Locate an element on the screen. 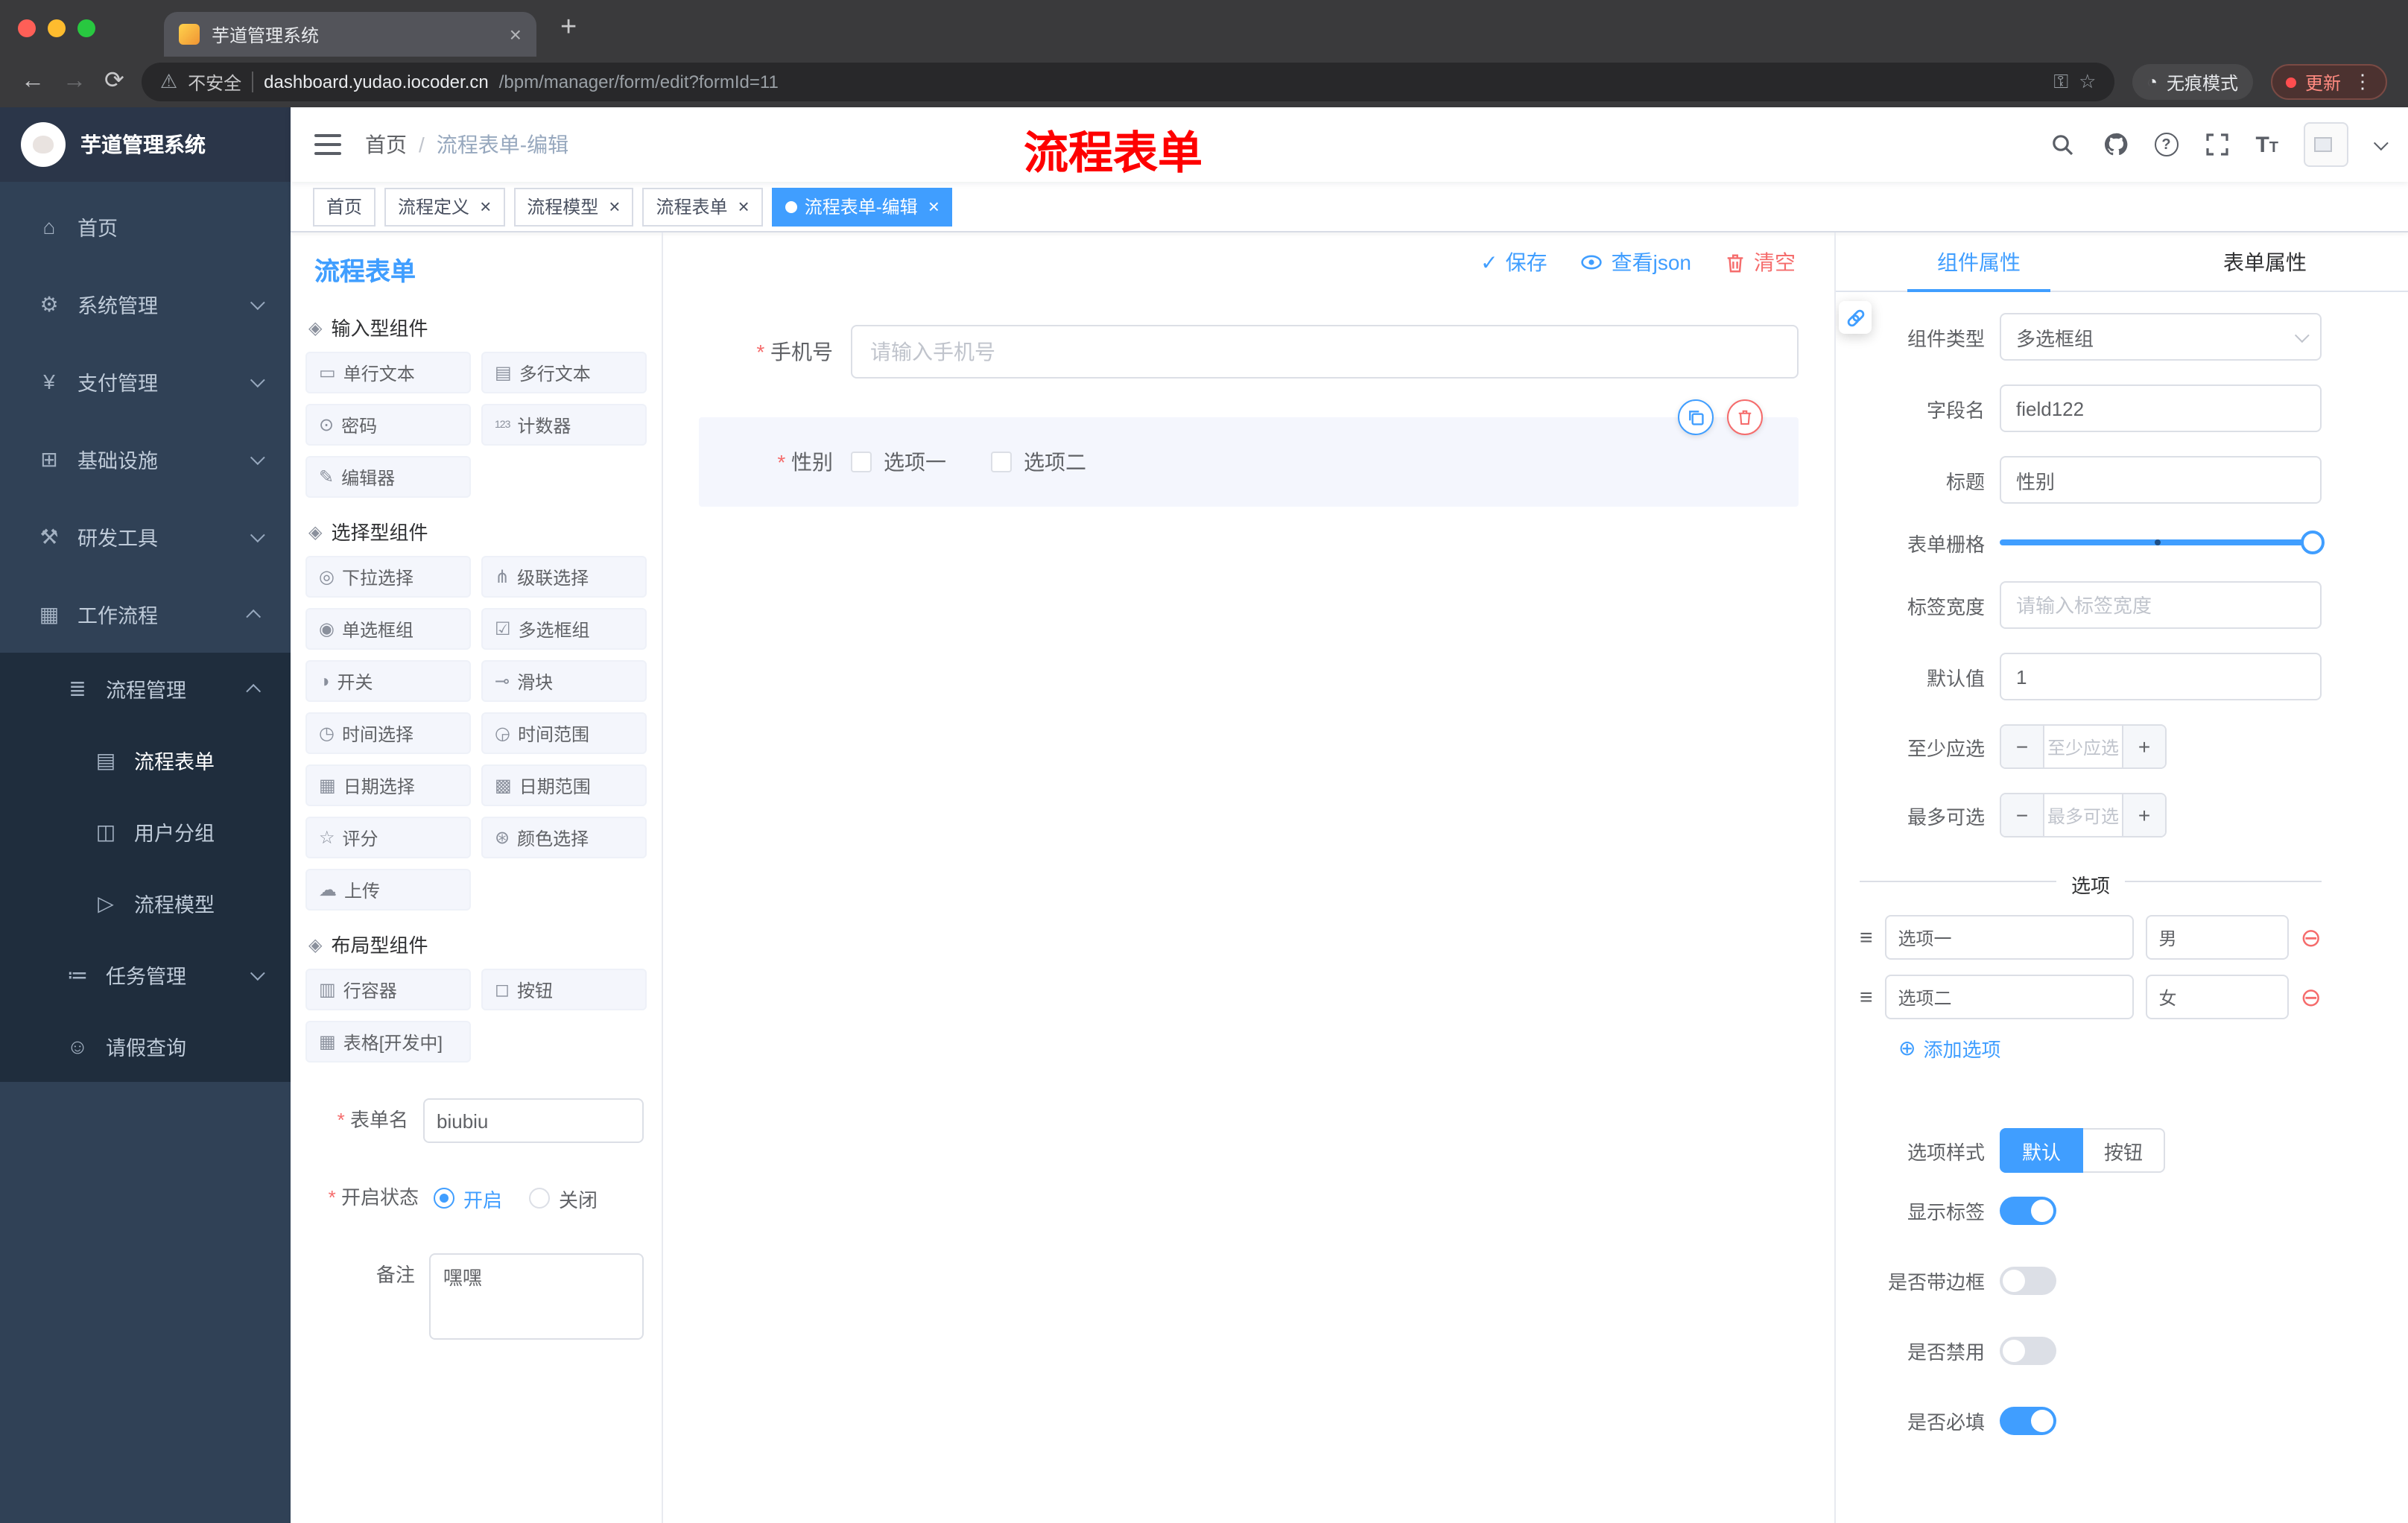 This screenshot has width=2408, height=1523. github-icon is located at coordinates (2115, 144).